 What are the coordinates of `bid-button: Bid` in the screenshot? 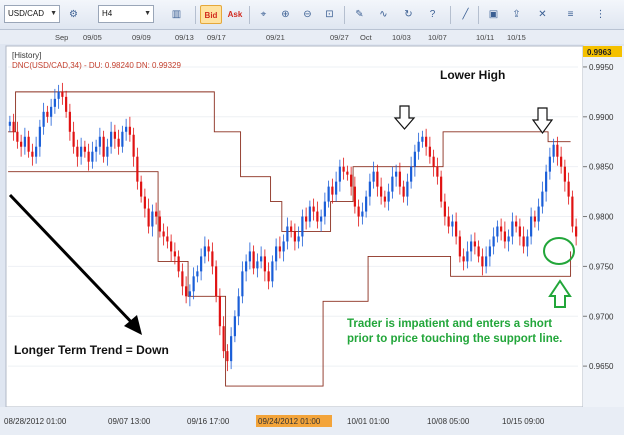 It's located at (211, 14).